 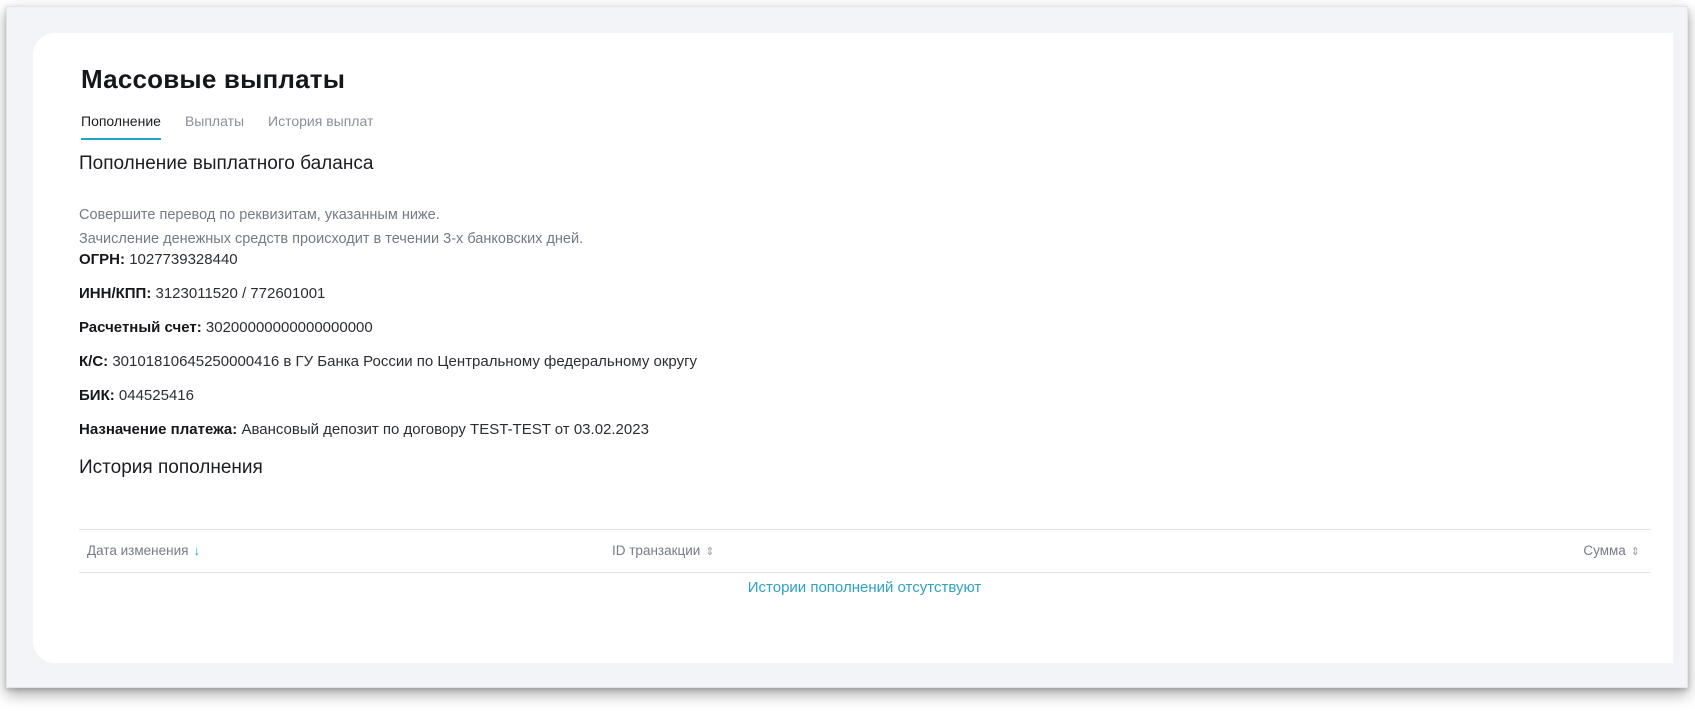 What do you see at coordinates (213, 79) in the screenshot?
I see `page-title: Массовые выплаты` at bounding box center [213, 79].